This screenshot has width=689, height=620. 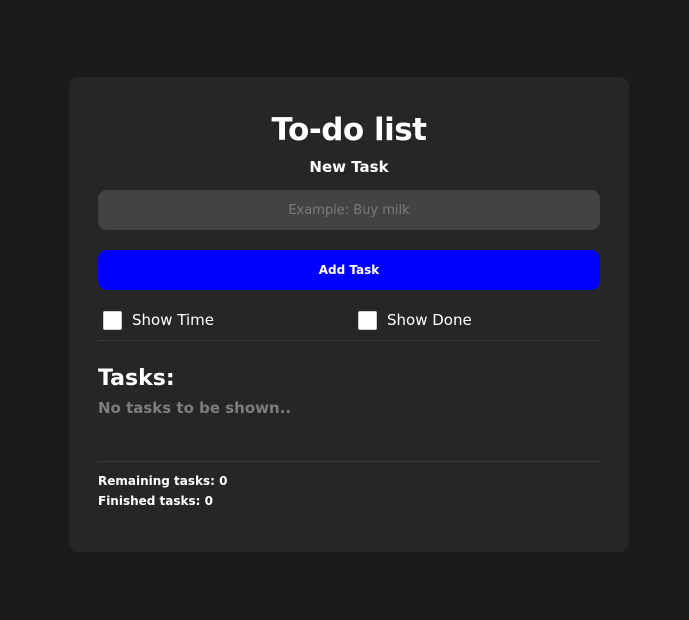 I want to click on remaining-tasks-label: Remaining tasks:, so click(x=156, y=481).